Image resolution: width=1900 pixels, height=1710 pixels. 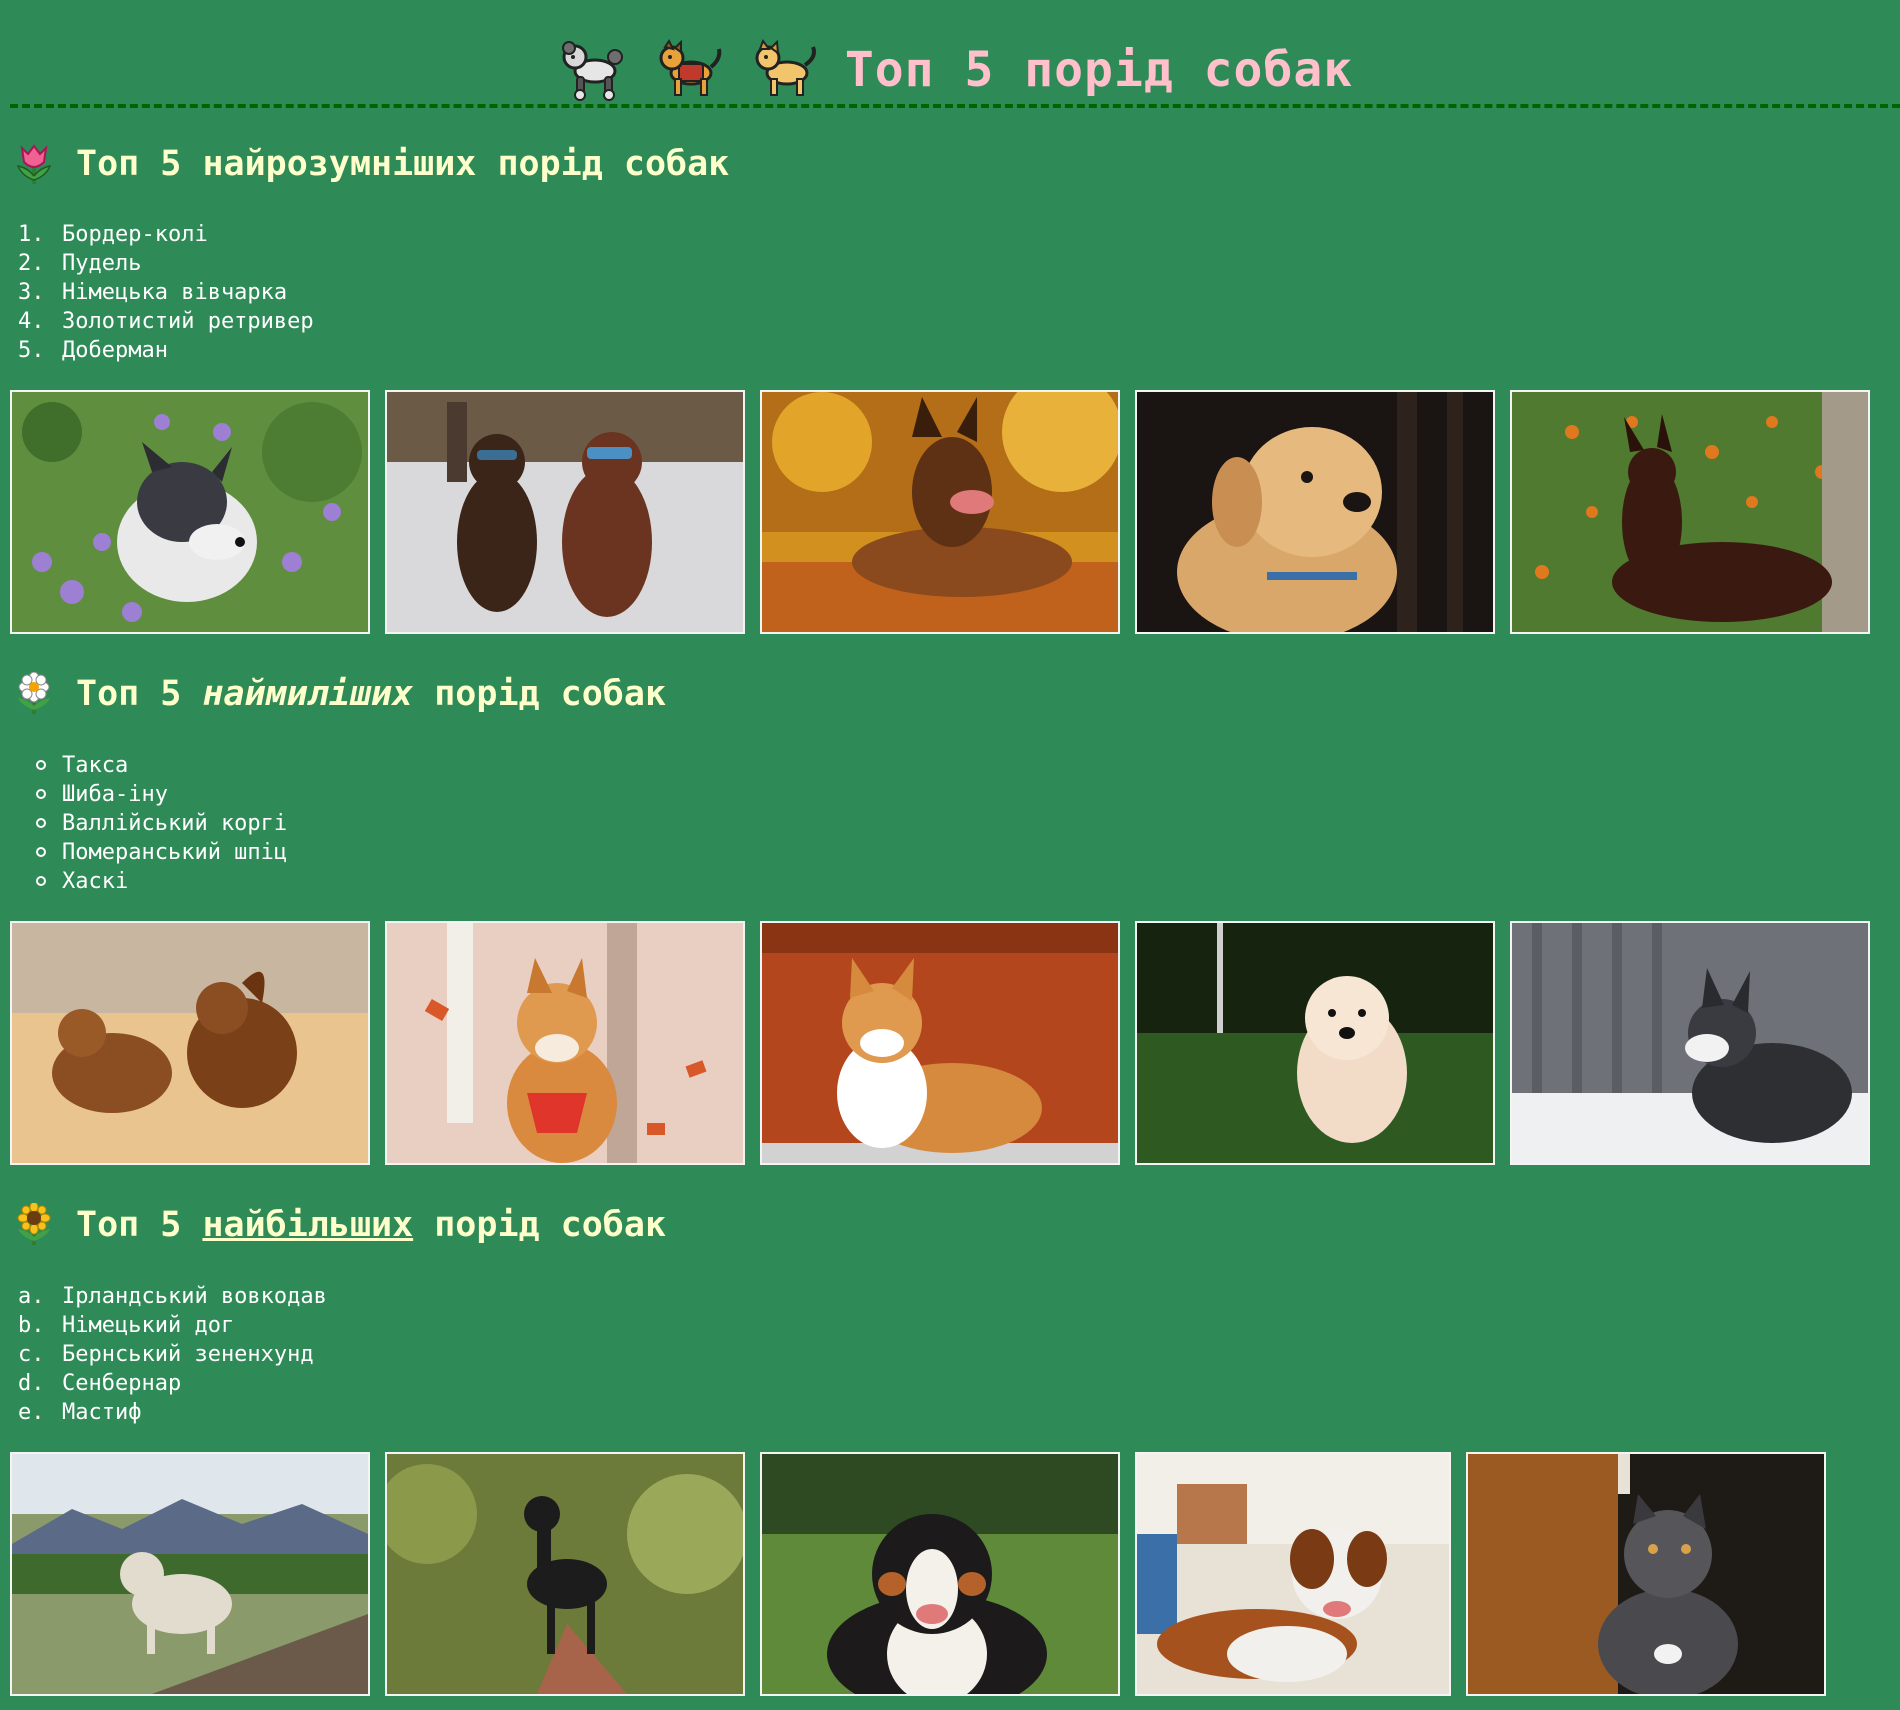 What do you see at coordinates (1646, 1574) in the screenshot?
I see `mastiff-photo` at bounding box center [1646, 1574].